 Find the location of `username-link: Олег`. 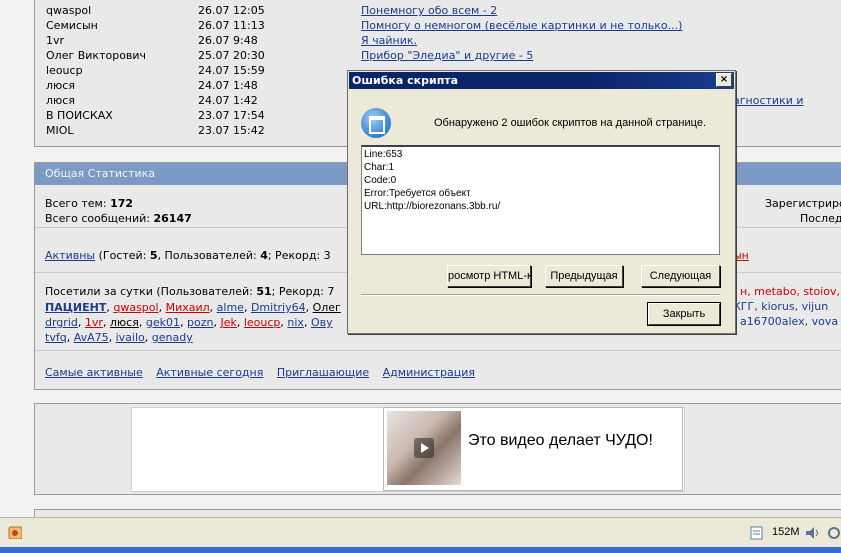

username-link: Олег is located at coordinates (327, 307).